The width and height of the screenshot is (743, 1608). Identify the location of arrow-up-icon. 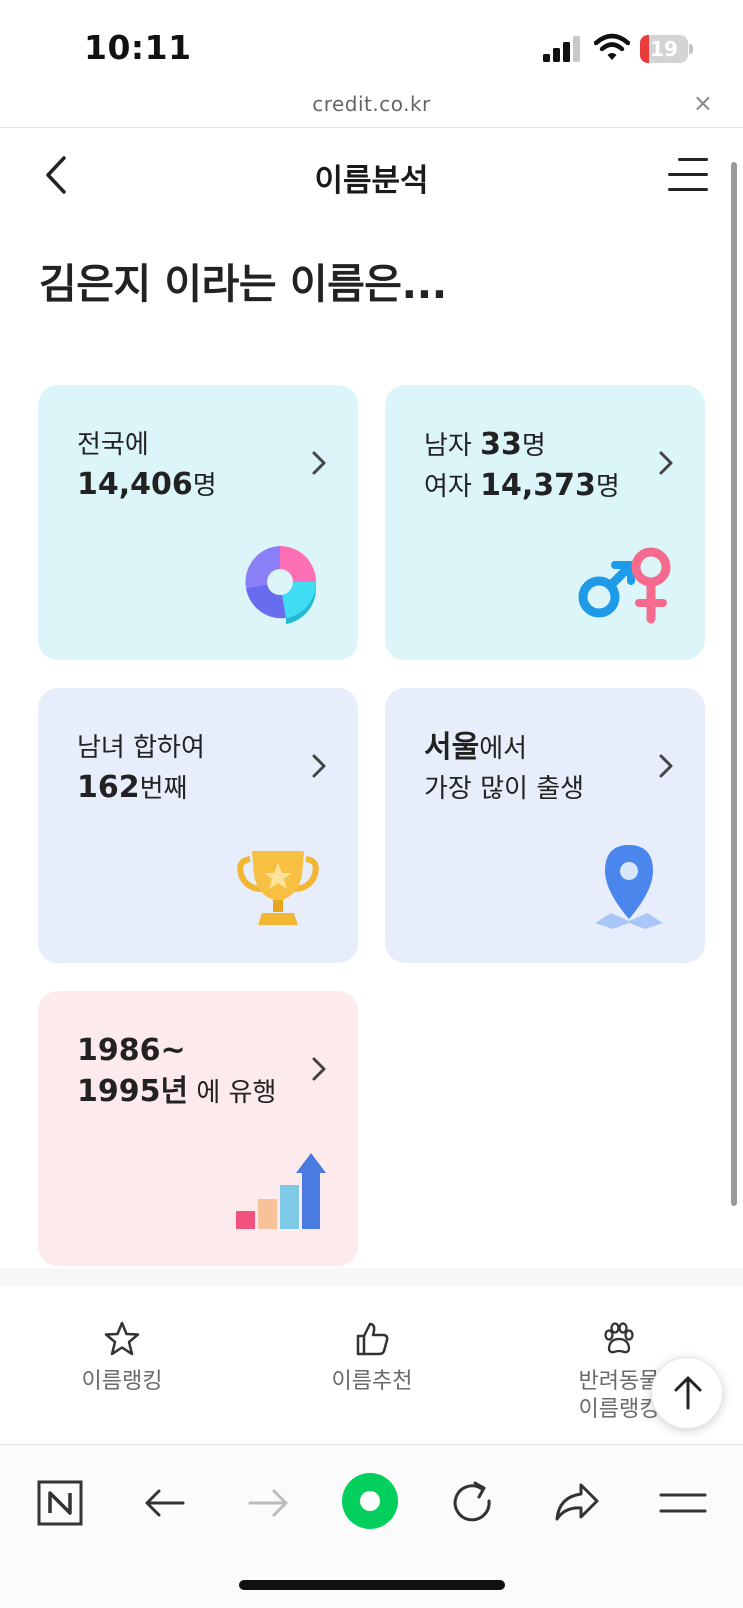
(688, 1393).